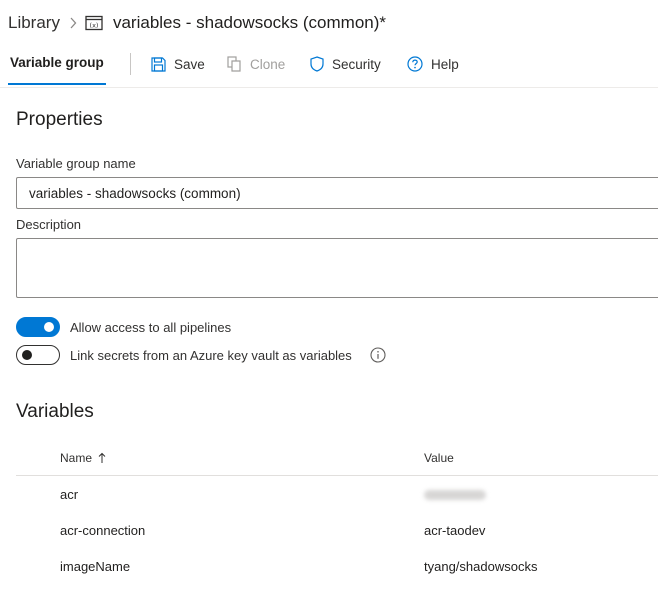 This screenshot has width=658, height=606. Describe the element at coordinates (337, 566) in the screenshot. I see `table-row: imageName tyang/shadowsocks` at that location.